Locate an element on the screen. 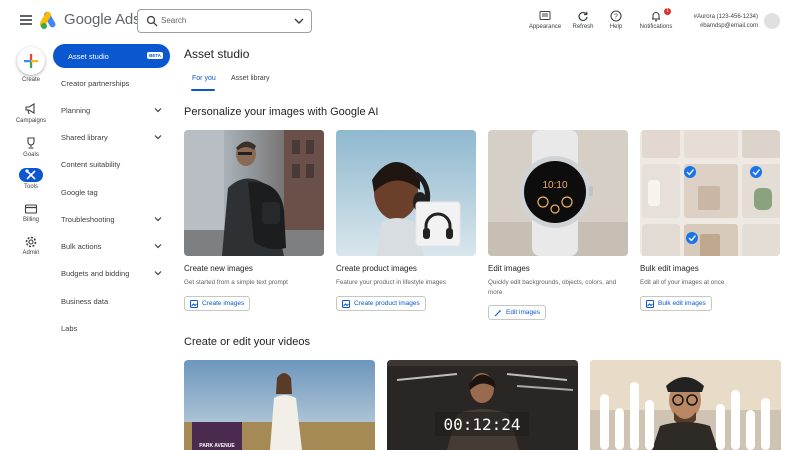 This screenshot has height=450, width=800. appearance-button: Appearance is located at coordinates (545, 20).